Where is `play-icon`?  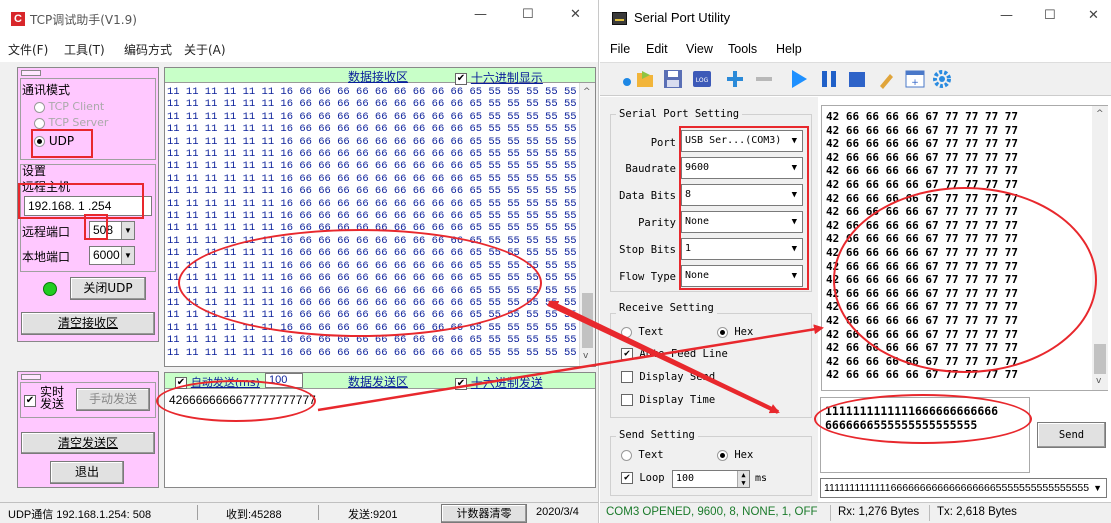 play-icon is located at coordinates (799, 79).